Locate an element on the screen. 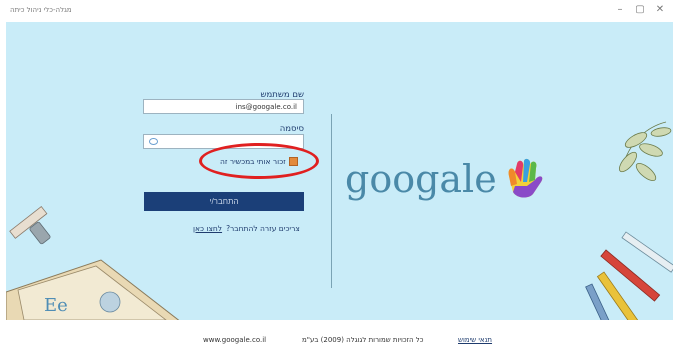 The width and height of the screenshot is (673, 347). maximize-button: ▢ is located at coordinates (640, 10).